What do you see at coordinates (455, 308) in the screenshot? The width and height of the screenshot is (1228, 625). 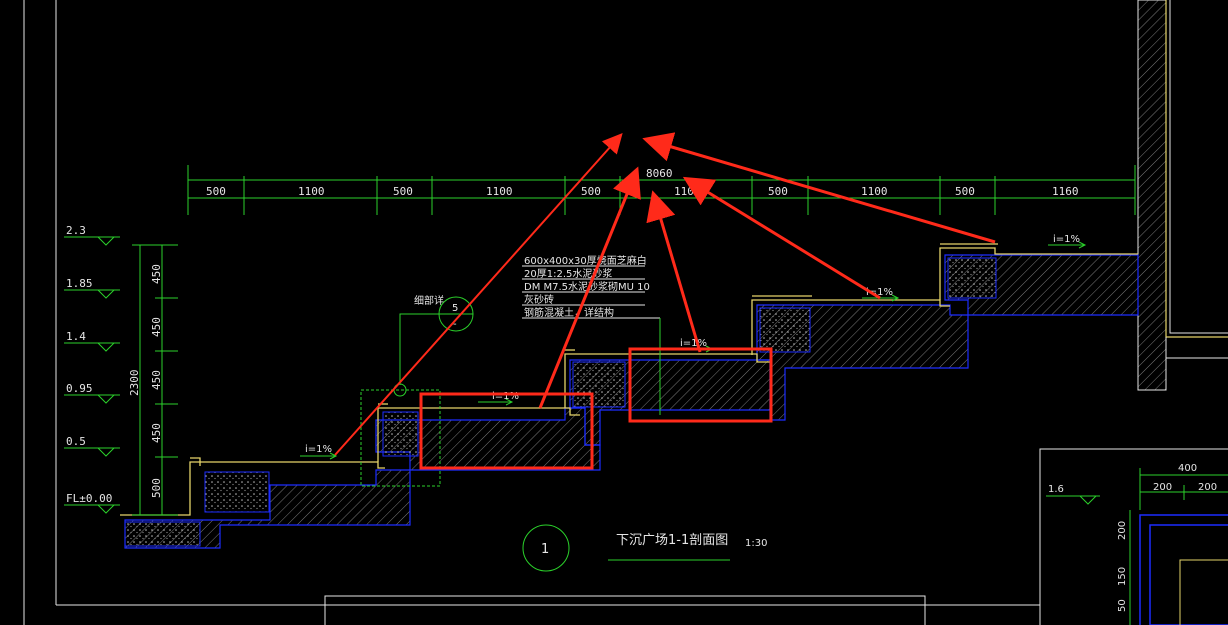 I see `detail-bubble-top: 5` at bounding box center [455, 308].